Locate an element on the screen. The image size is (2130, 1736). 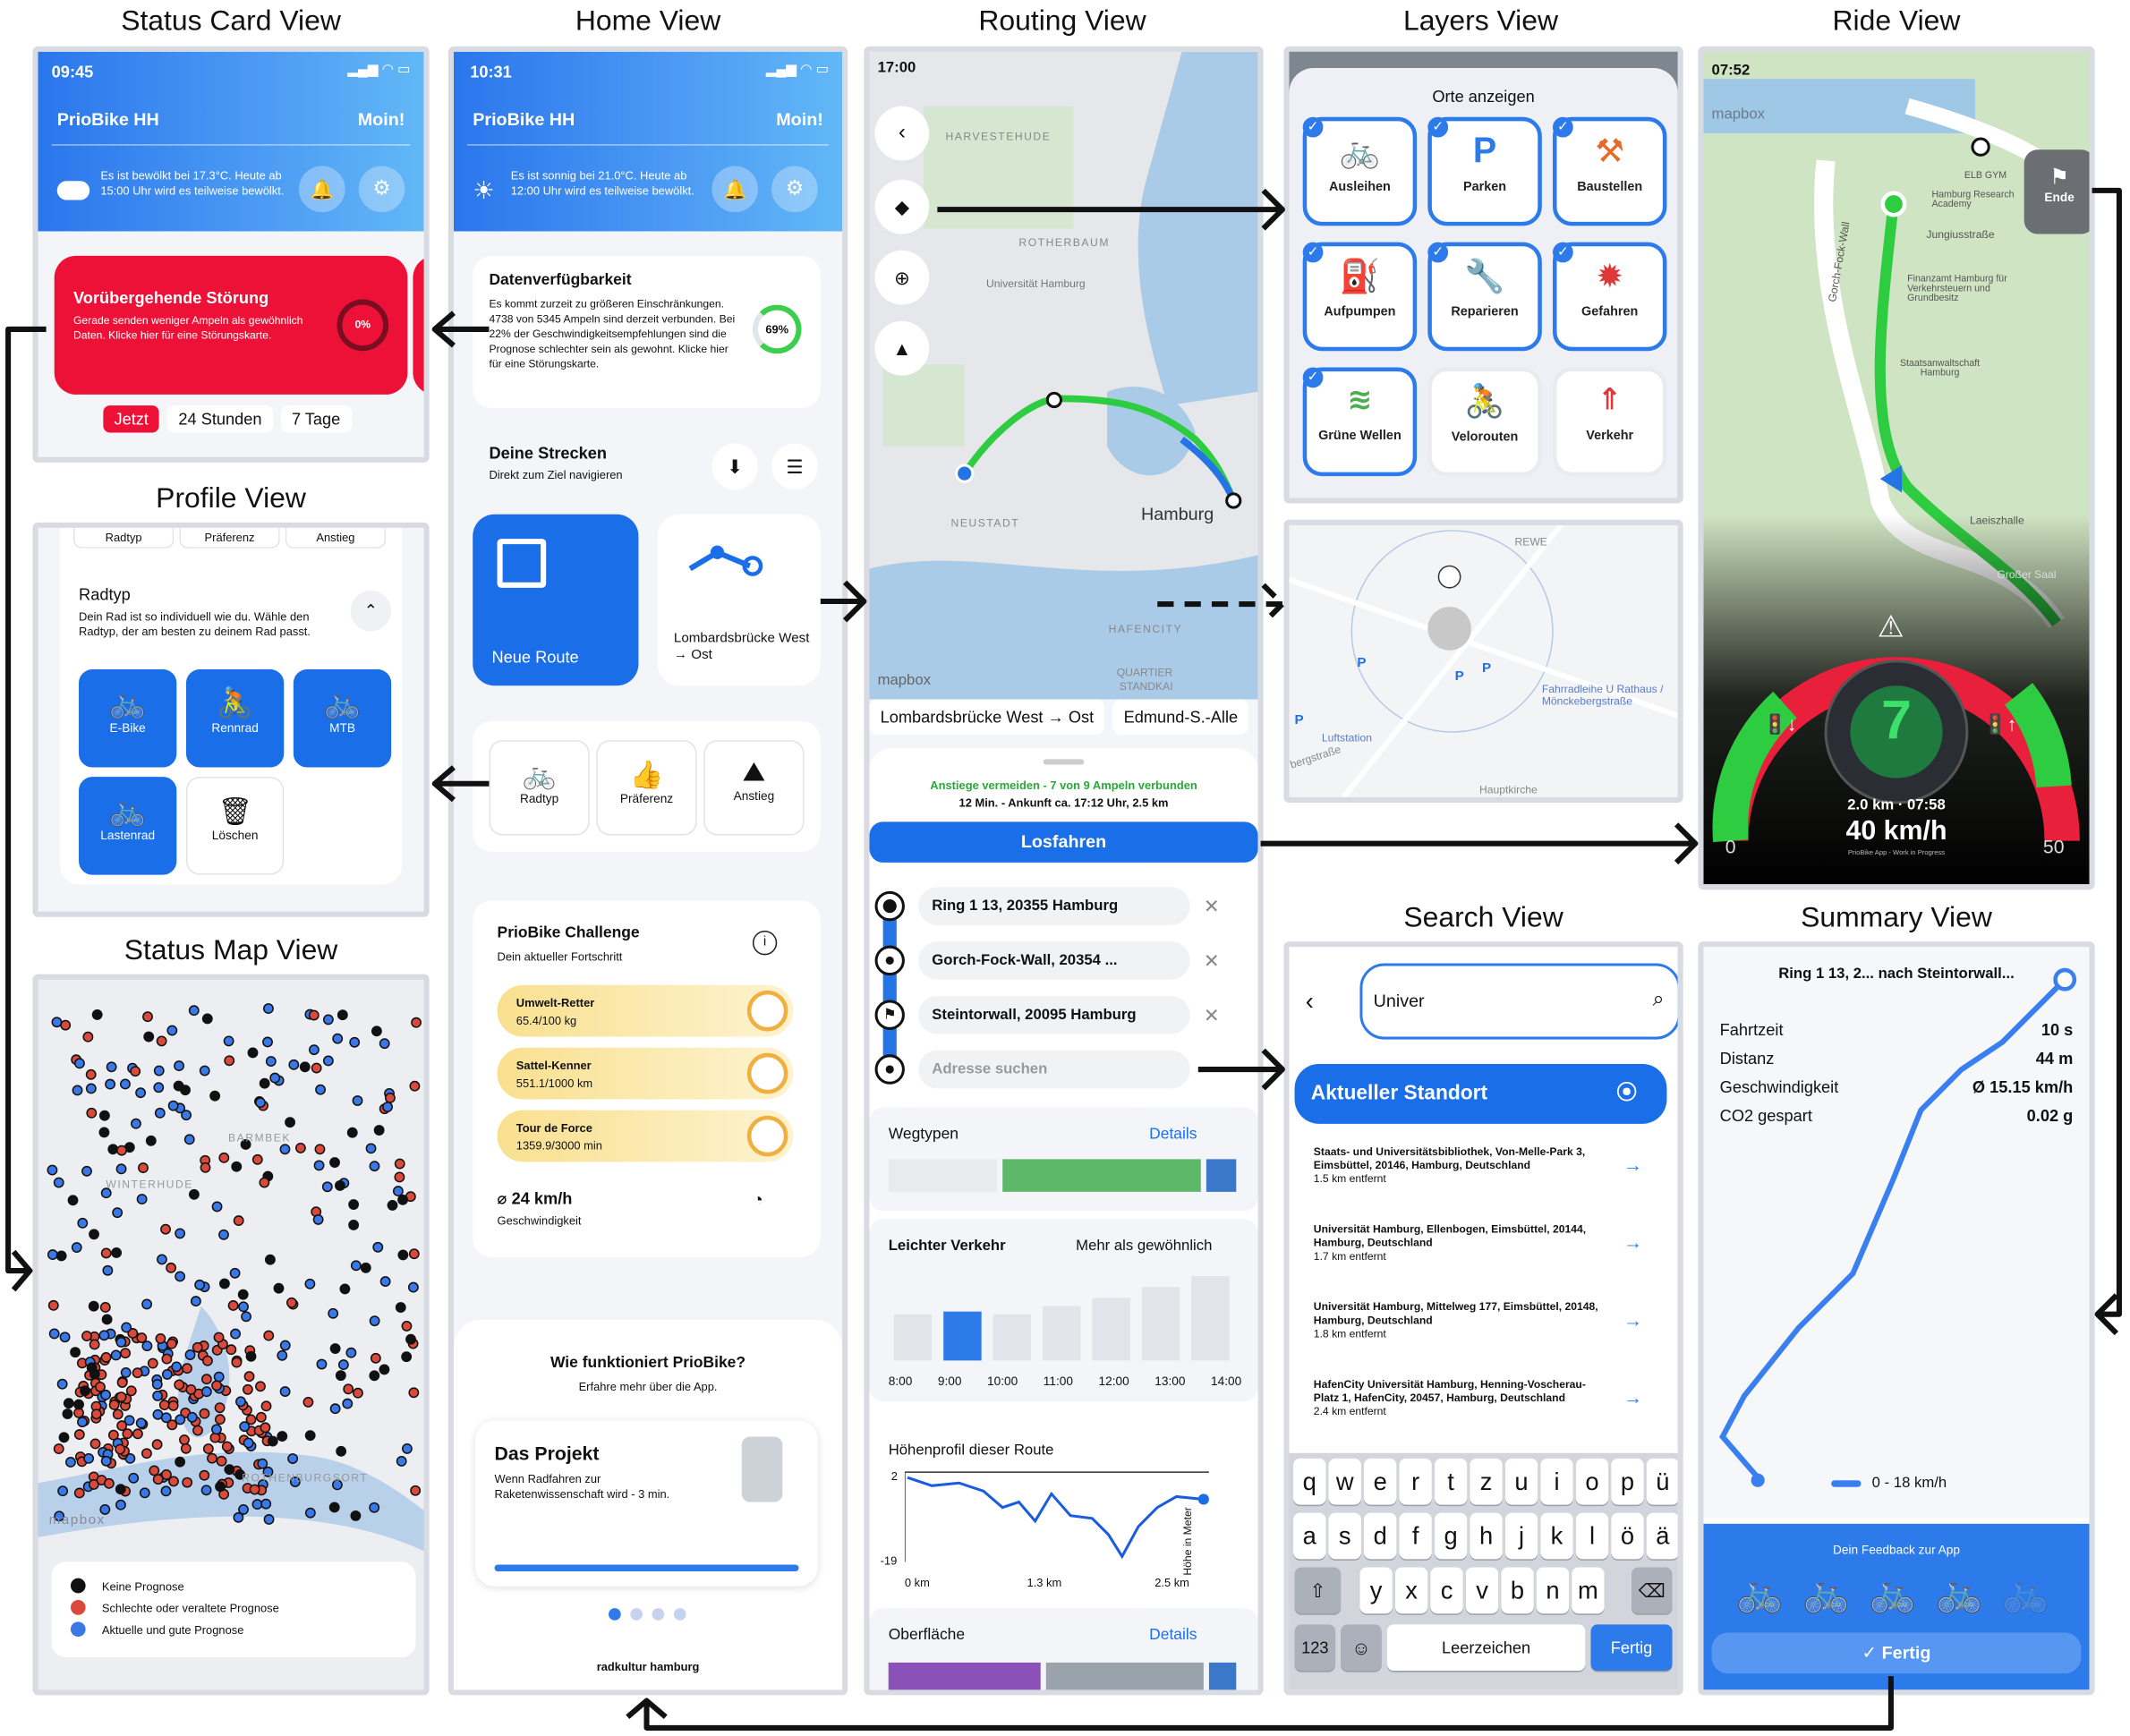
key-d: d is located at coordinates (1380, 1536).